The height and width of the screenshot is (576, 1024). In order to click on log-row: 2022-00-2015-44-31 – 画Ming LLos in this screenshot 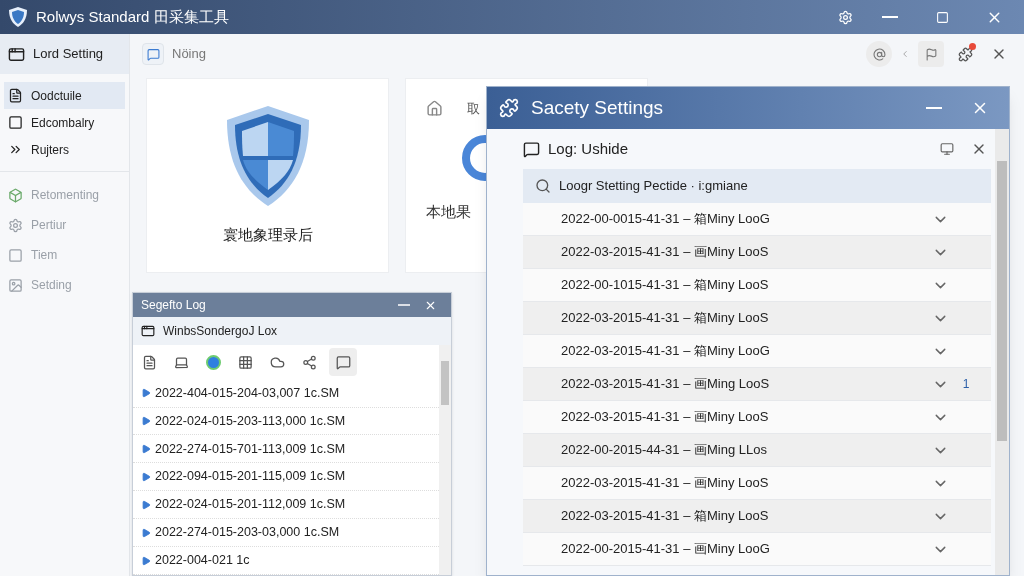, I will do `click(757, 450)`.